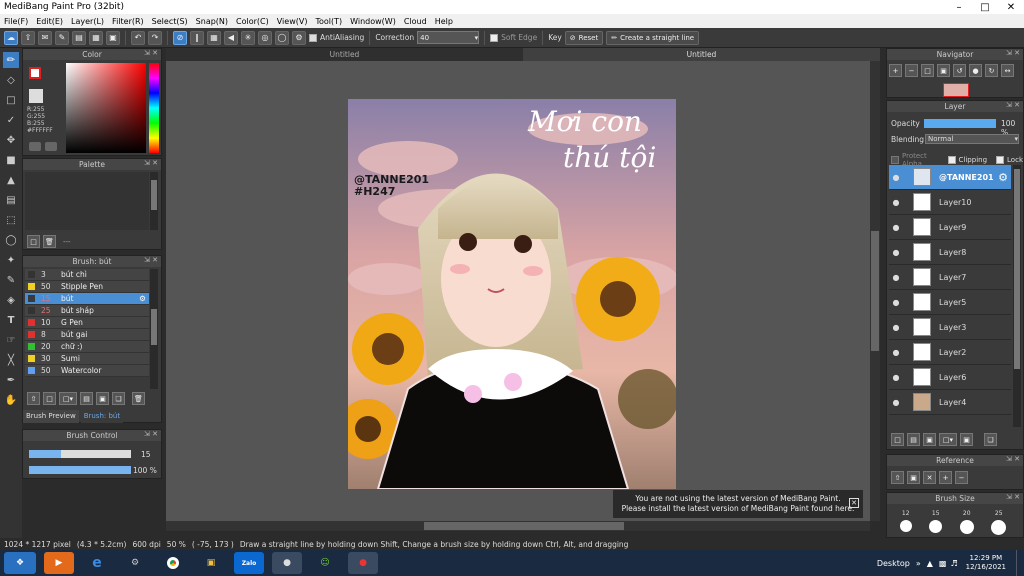 The image size is (1024, 576). Describe the element at coordinates (518, 526) in the screenshot. I see `horizontal-scrollbar` at that location.